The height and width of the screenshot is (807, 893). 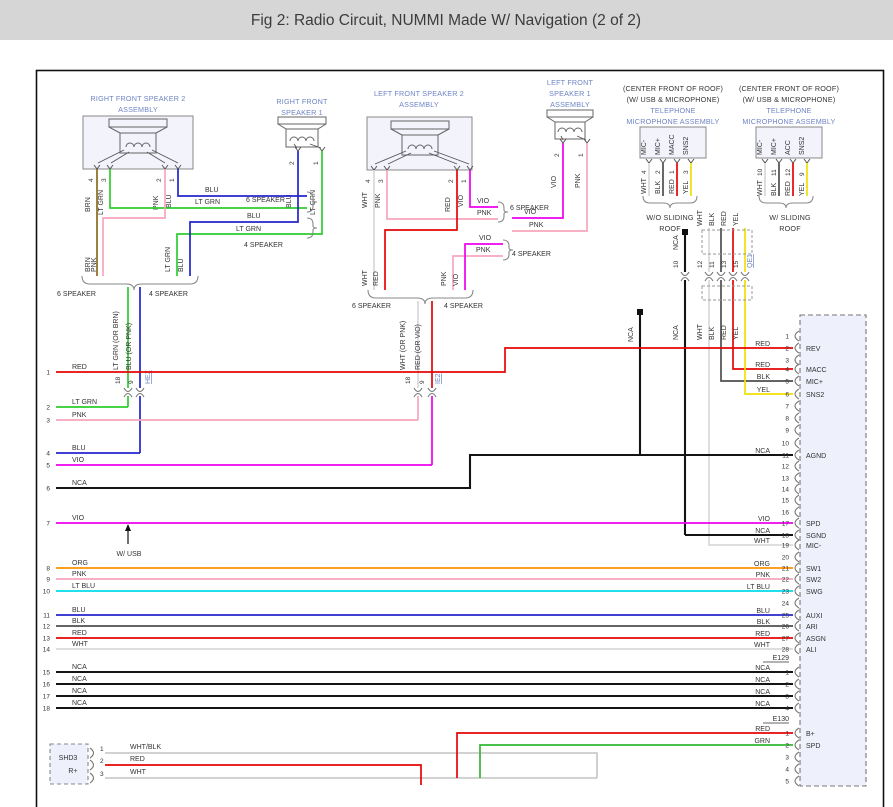 What do you see at coordinates (68, 758) in the screenshot?
I see `shd3-label: SHD3` at bounding box center [68, 758].